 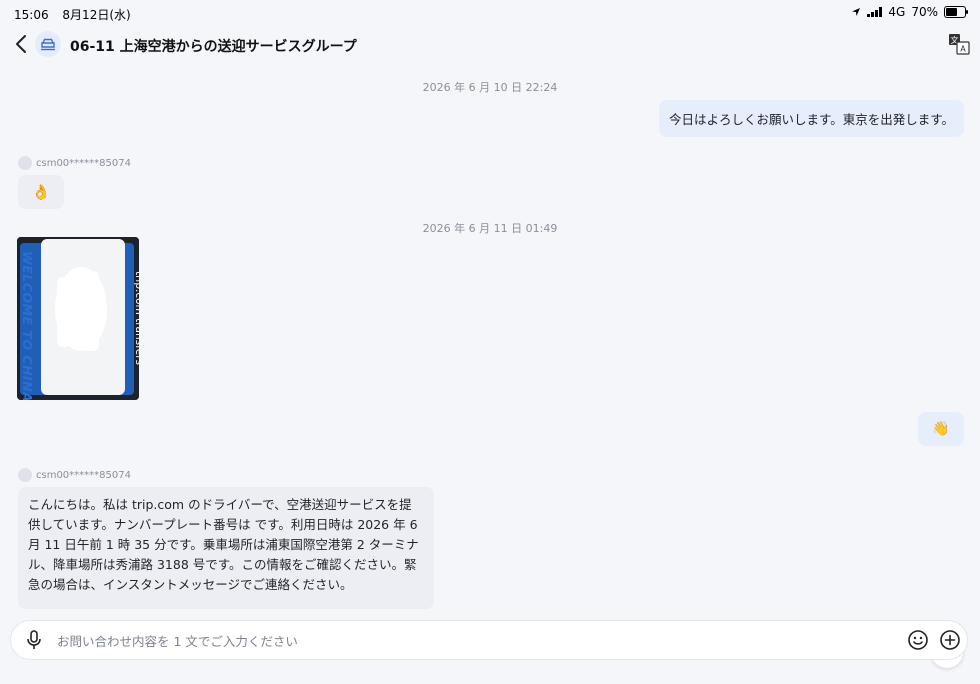 What do you see at coordinates (41, 192) in the screenshot?
I see `incoming-emoji-message: 👌` at bounding box center [41, 192].